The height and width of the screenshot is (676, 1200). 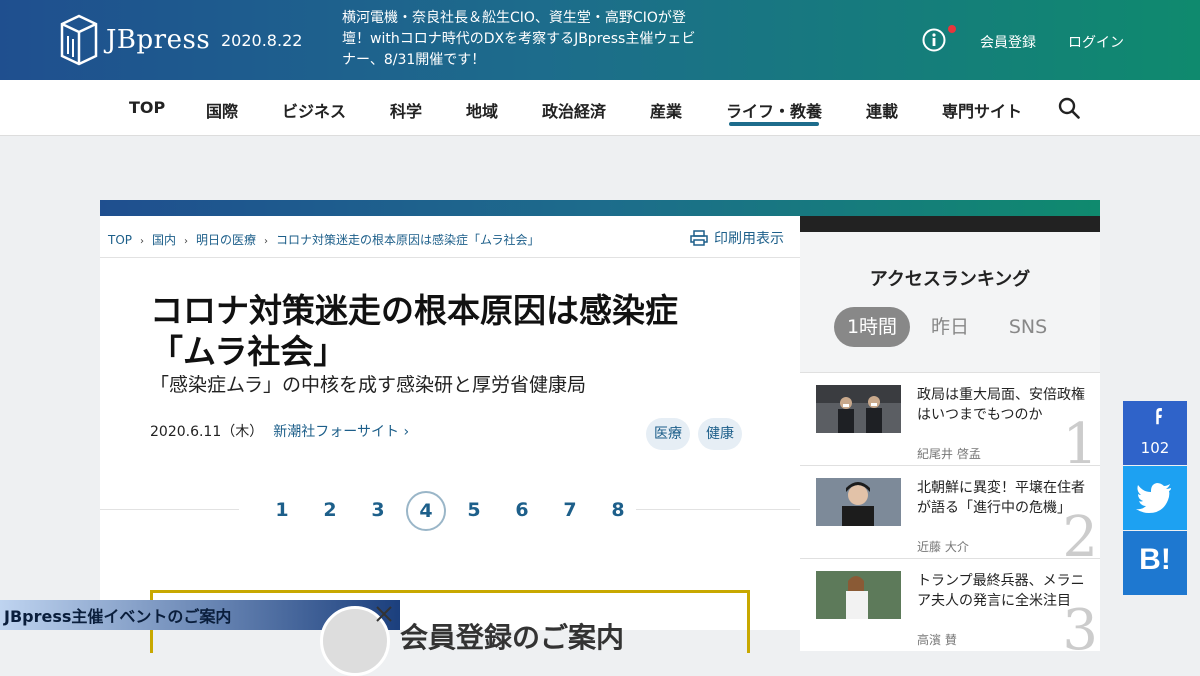 I want to click on article-meta: 2020.6.11（木） 新潮社フォーサイト ›, so click(x=279, y=431).